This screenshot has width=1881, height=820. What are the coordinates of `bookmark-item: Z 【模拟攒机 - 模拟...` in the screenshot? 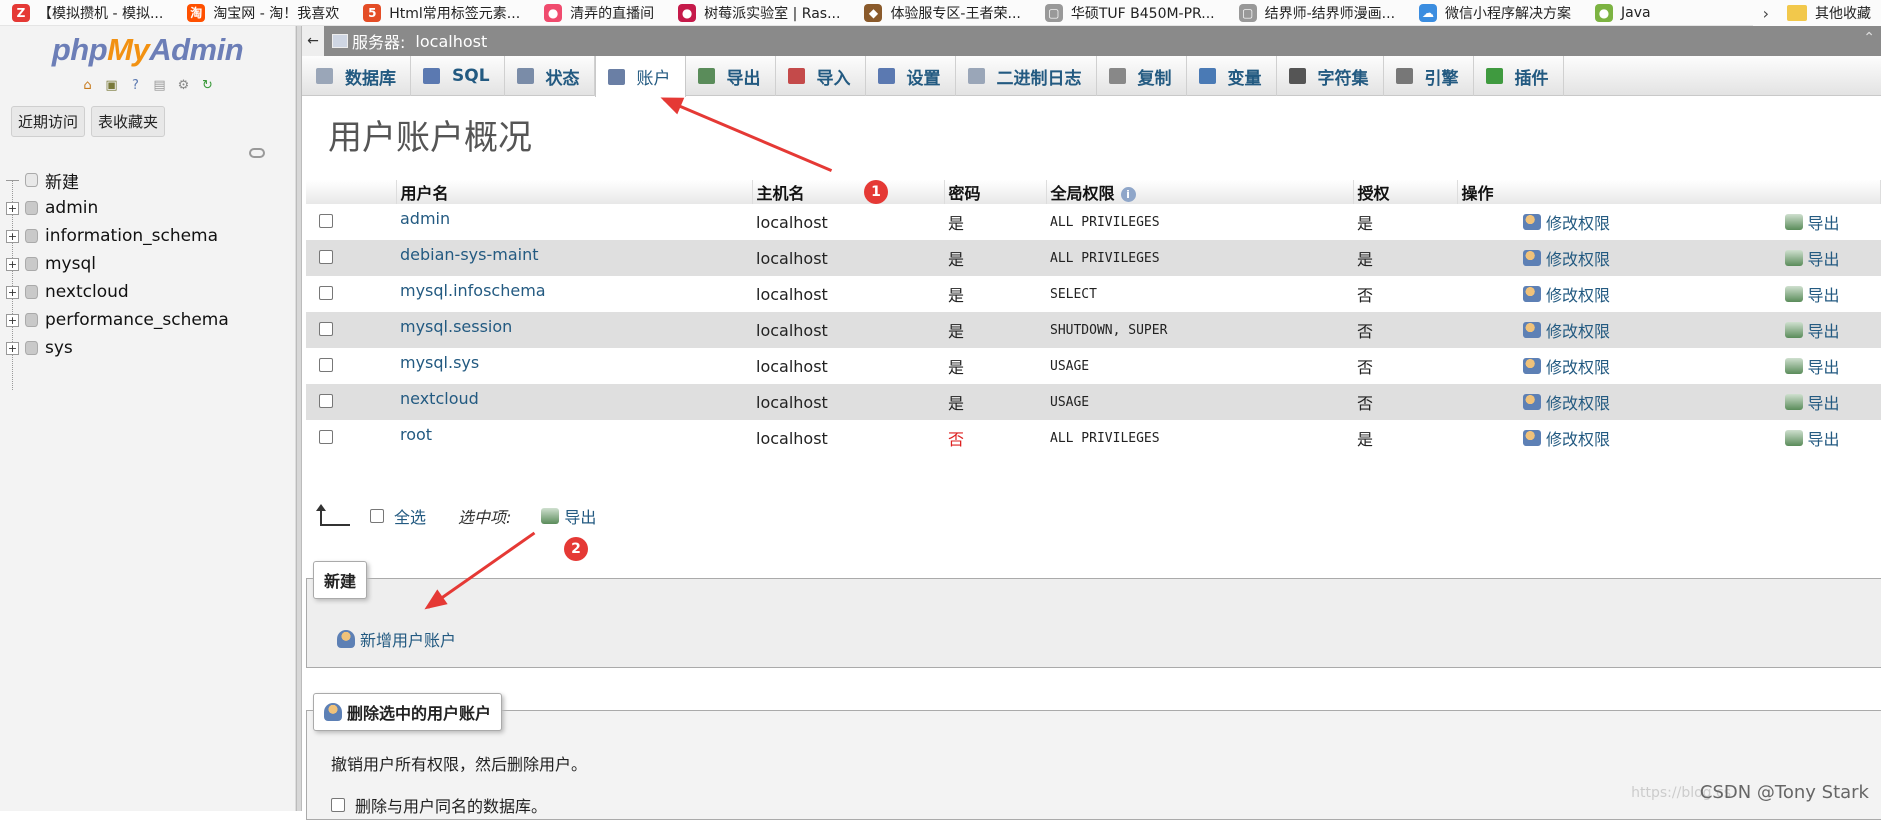 It's located at (87, 12).